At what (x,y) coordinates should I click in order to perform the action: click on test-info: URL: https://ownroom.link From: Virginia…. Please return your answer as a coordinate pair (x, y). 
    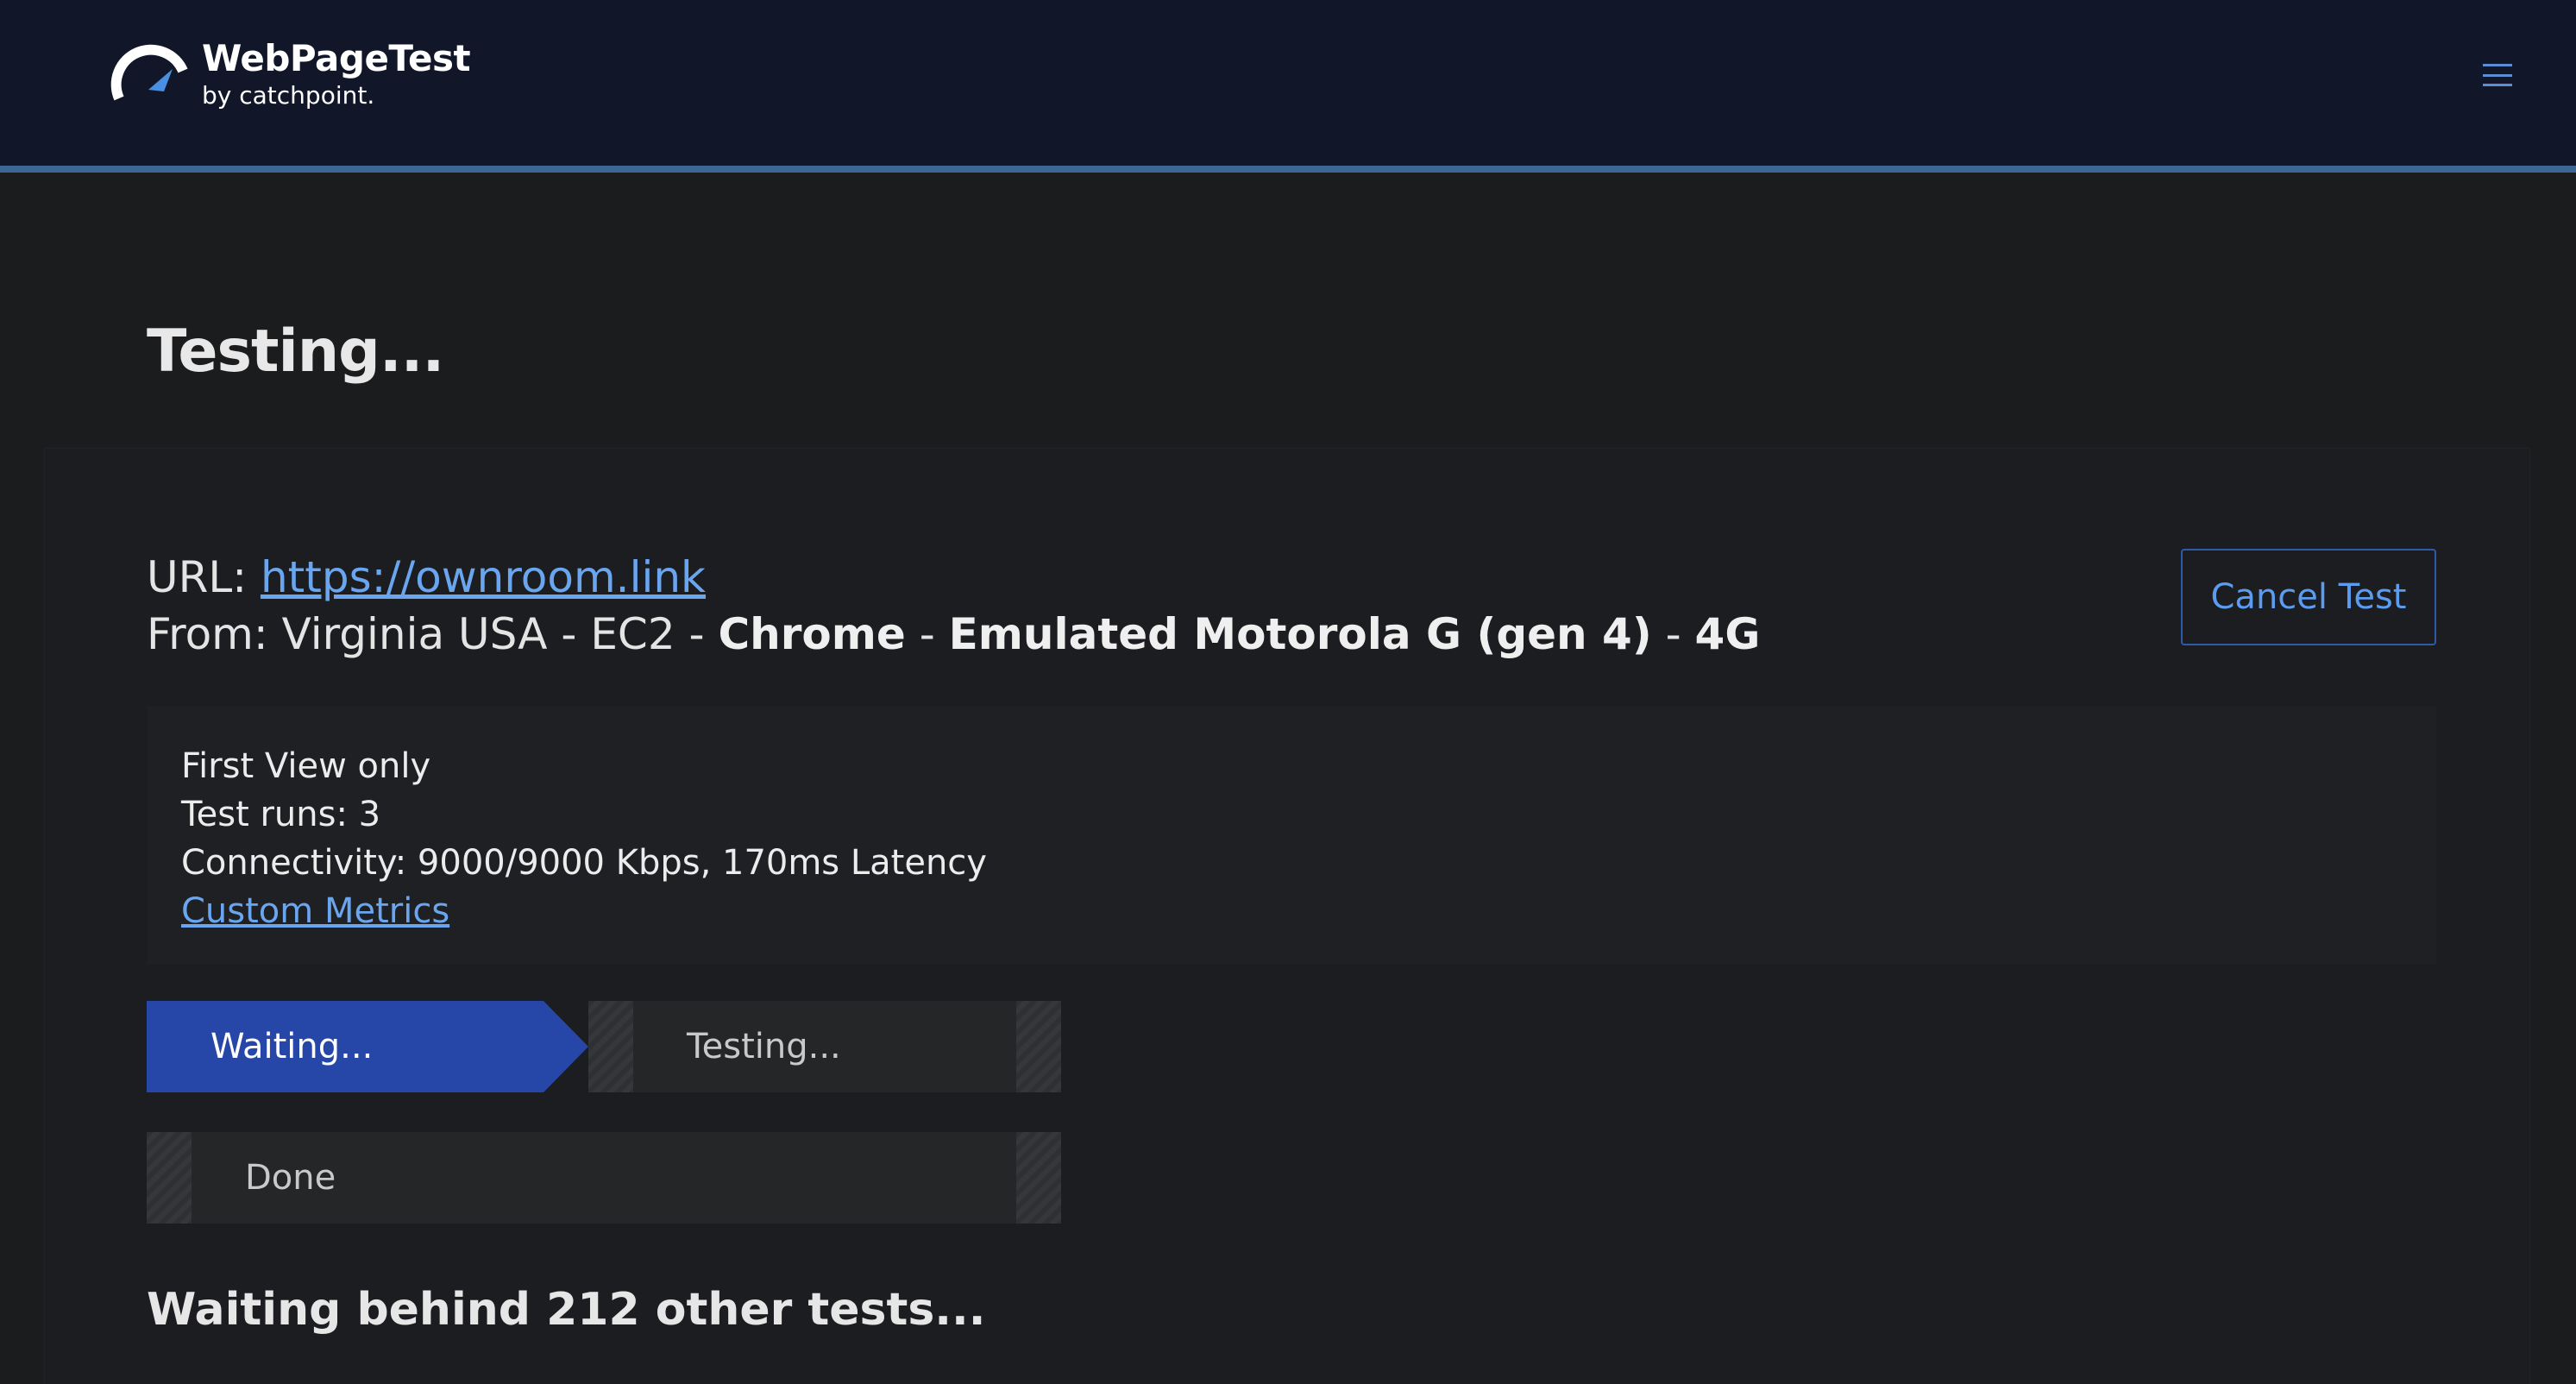
    Looking at the image, I should click on (953, 606).